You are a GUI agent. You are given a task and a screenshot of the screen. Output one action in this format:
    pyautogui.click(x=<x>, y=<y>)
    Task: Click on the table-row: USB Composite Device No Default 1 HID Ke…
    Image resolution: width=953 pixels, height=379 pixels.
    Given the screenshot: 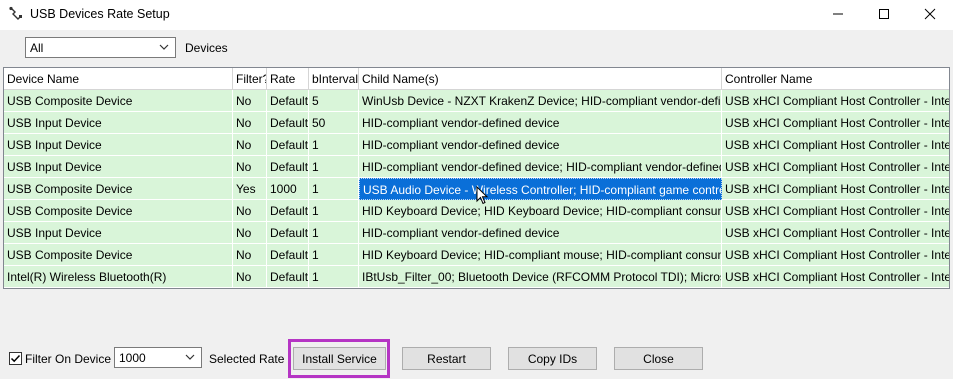 What is the action you would take?
    pyautogui.click(x=476, y=255)
    